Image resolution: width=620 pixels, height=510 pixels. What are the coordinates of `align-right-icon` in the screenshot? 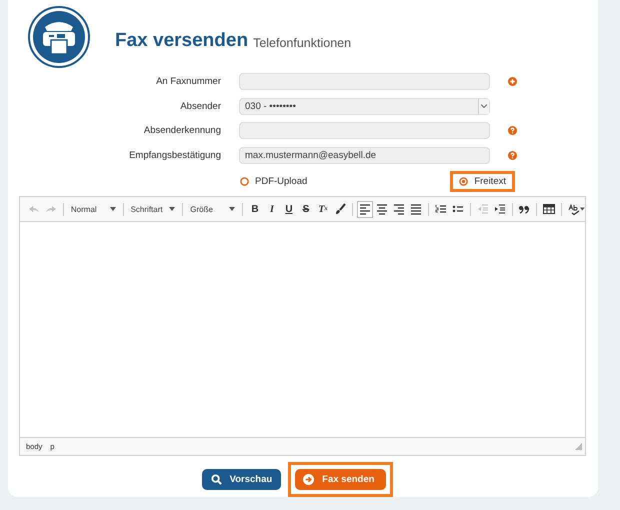 It's located at (398, 209).